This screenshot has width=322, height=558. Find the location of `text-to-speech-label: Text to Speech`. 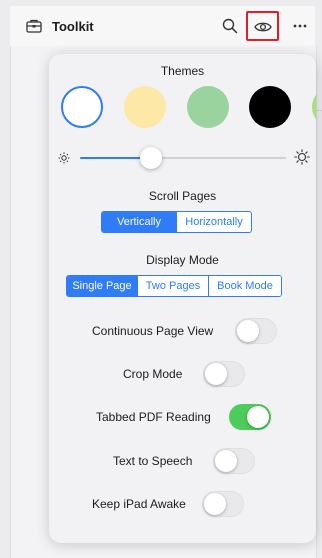

text-to-speech-label: Text to Speech is located at coordinates (153, 461).